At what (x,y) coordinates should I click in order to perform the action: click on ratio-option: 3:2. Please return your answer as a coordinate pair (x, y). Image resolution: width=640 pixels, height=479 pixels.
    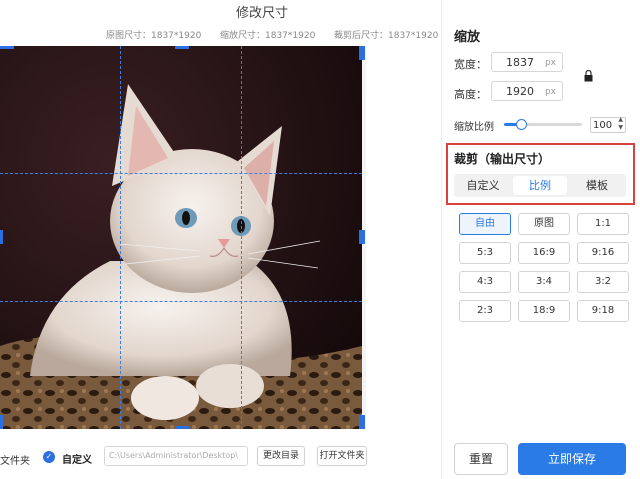
    Looking at the image, I should click on (603, 282).